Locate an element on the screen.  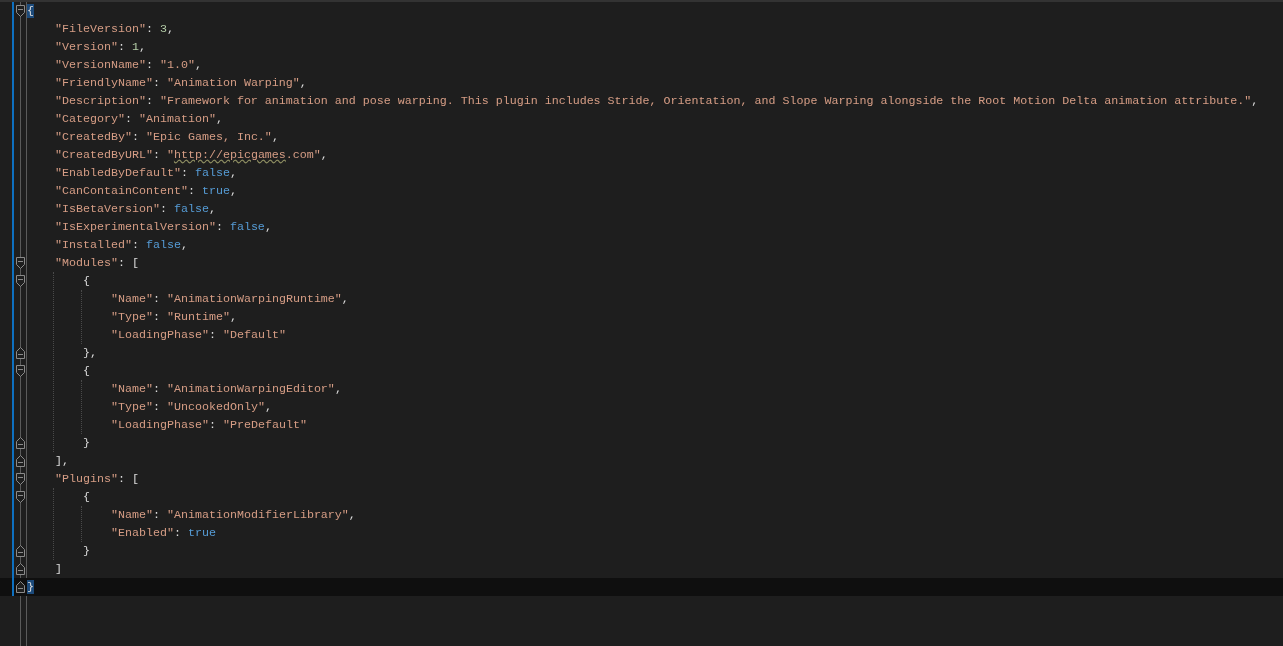
code-line: "Version": 1, is located at coordinates (100, 47).